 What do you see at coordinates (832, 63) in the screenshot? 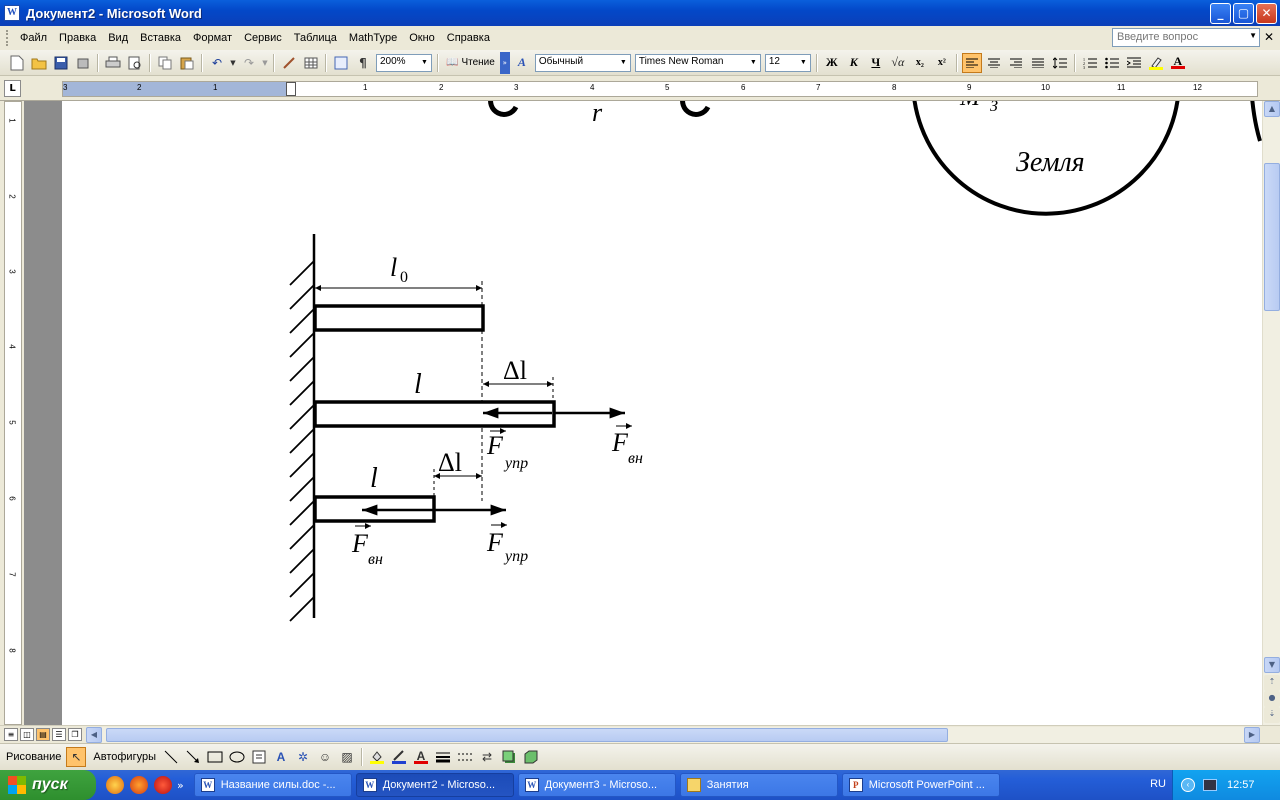
I see `bold-button: Ж` at bounding box center [832, 63].